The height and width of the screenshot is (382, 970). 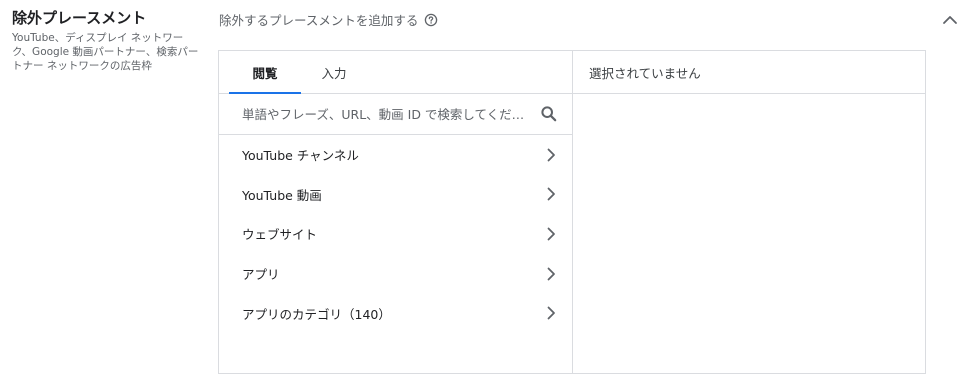 I want to click on search-icon, so click(x=549, y=114).